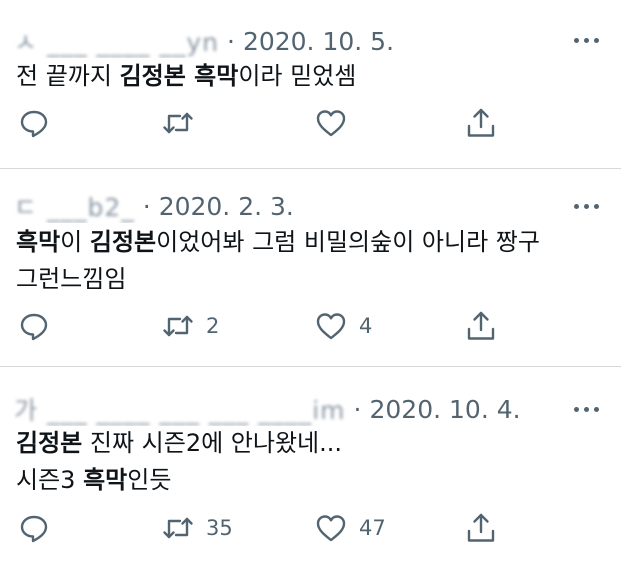  I want to click on retweet-button, so click(178, 123).